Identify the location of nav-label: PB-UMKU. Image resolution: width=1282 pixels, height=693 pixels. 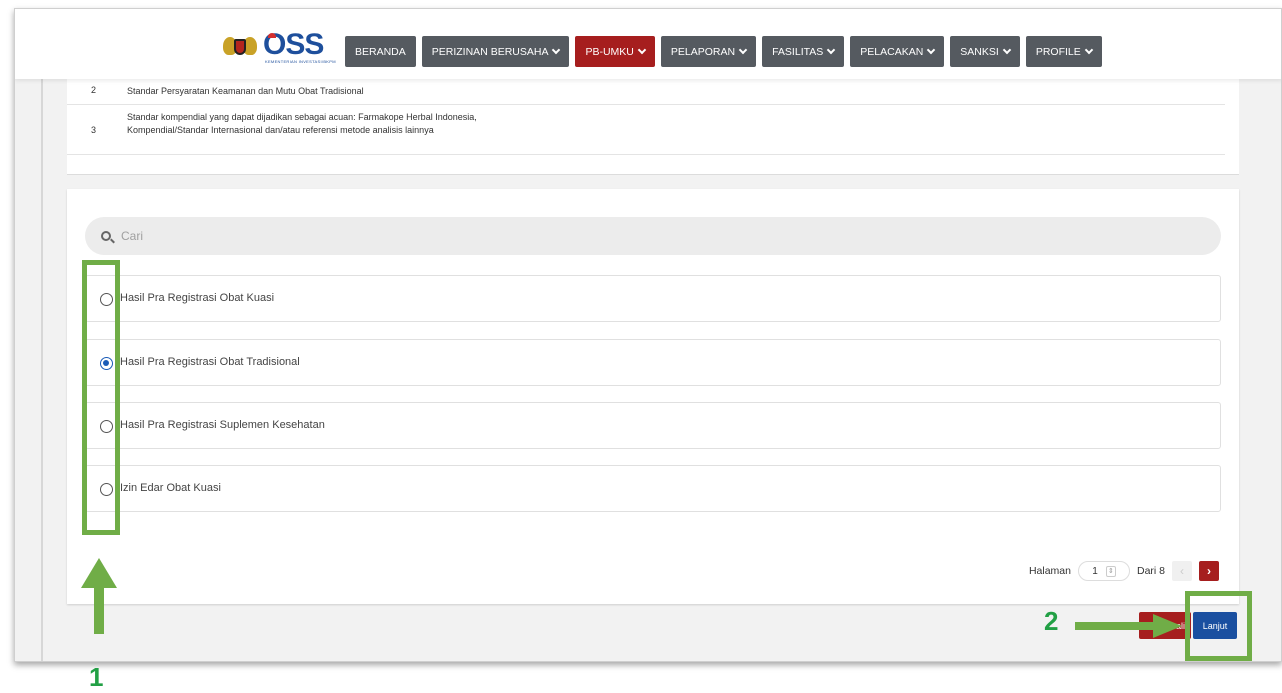
(609, 51).